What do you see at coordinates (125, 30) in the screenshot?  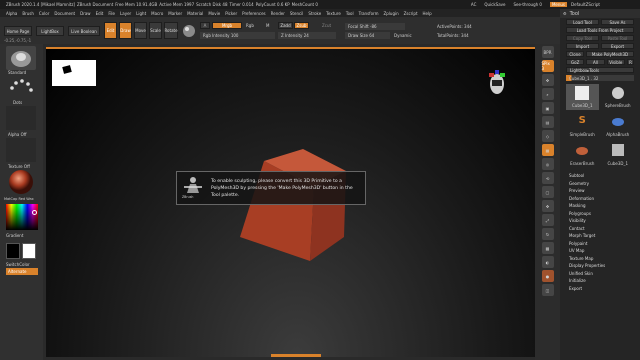 I see `draw-mode-button: Draw` at bounding box center [125, 30].